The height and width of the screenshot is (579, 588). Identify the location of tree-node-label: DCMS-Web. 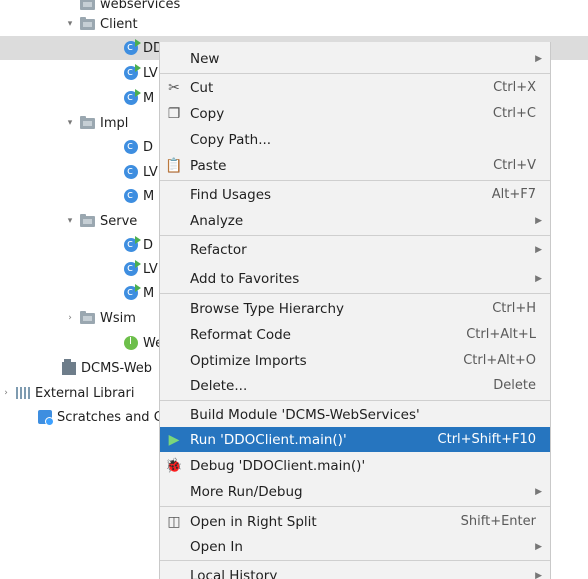
(117, 368).